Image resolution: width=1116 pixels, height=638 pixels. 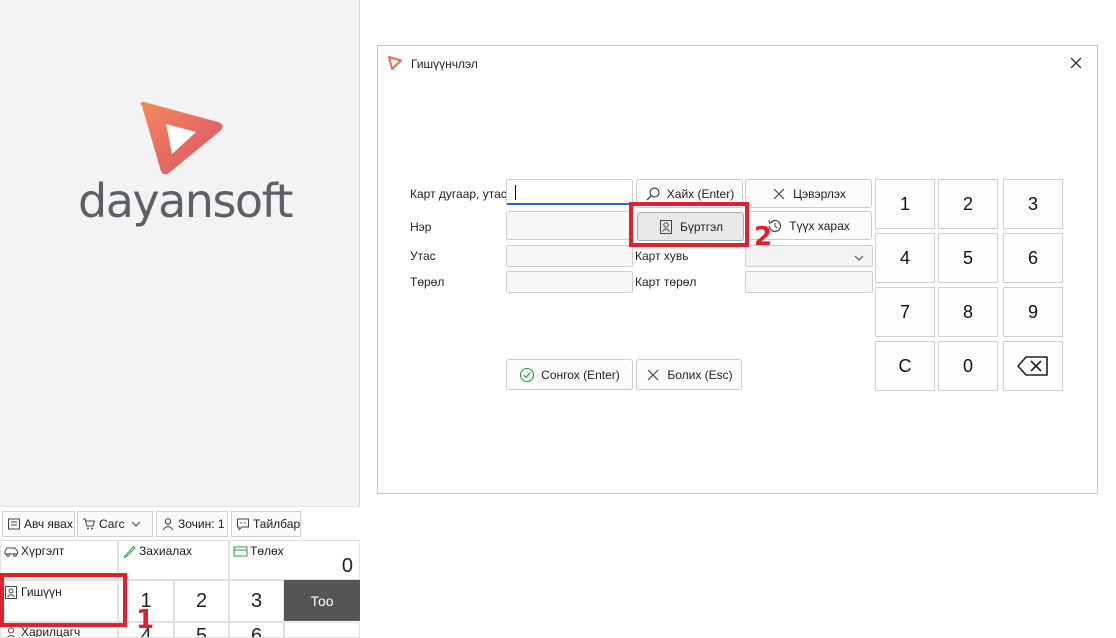 What do you see at coordinates (347, 566) in the screenshot?
I see `total-value: 0` at bounding box center [347, 566].